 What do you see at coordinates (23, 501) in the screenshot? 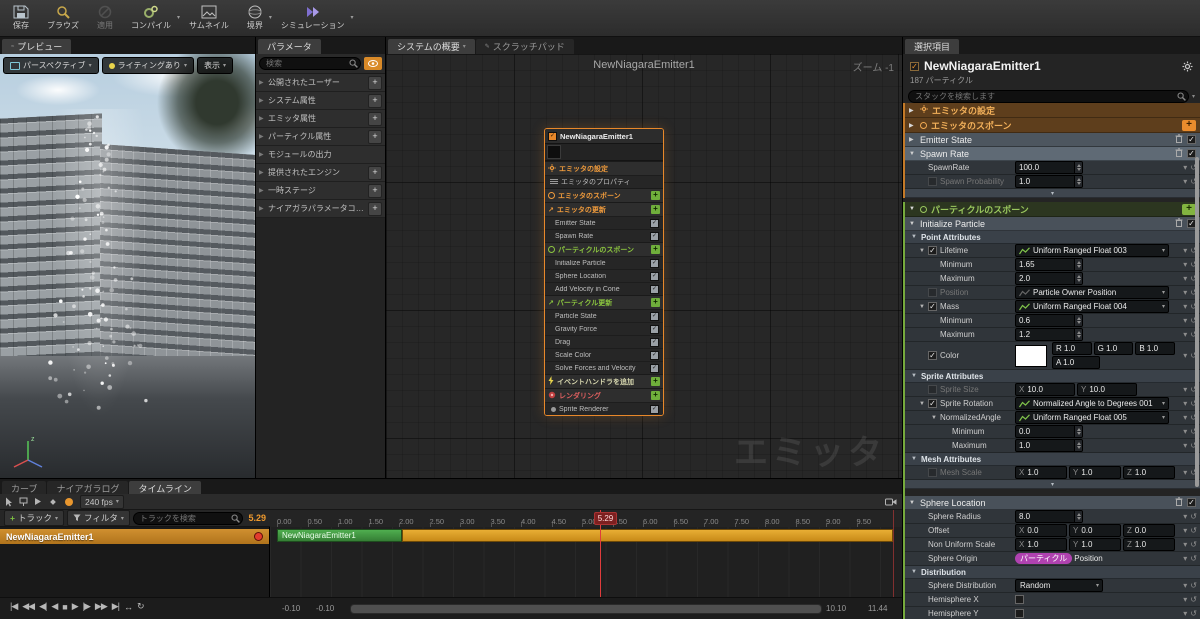
I see `marker-icon` at bounding box center [23, 501].